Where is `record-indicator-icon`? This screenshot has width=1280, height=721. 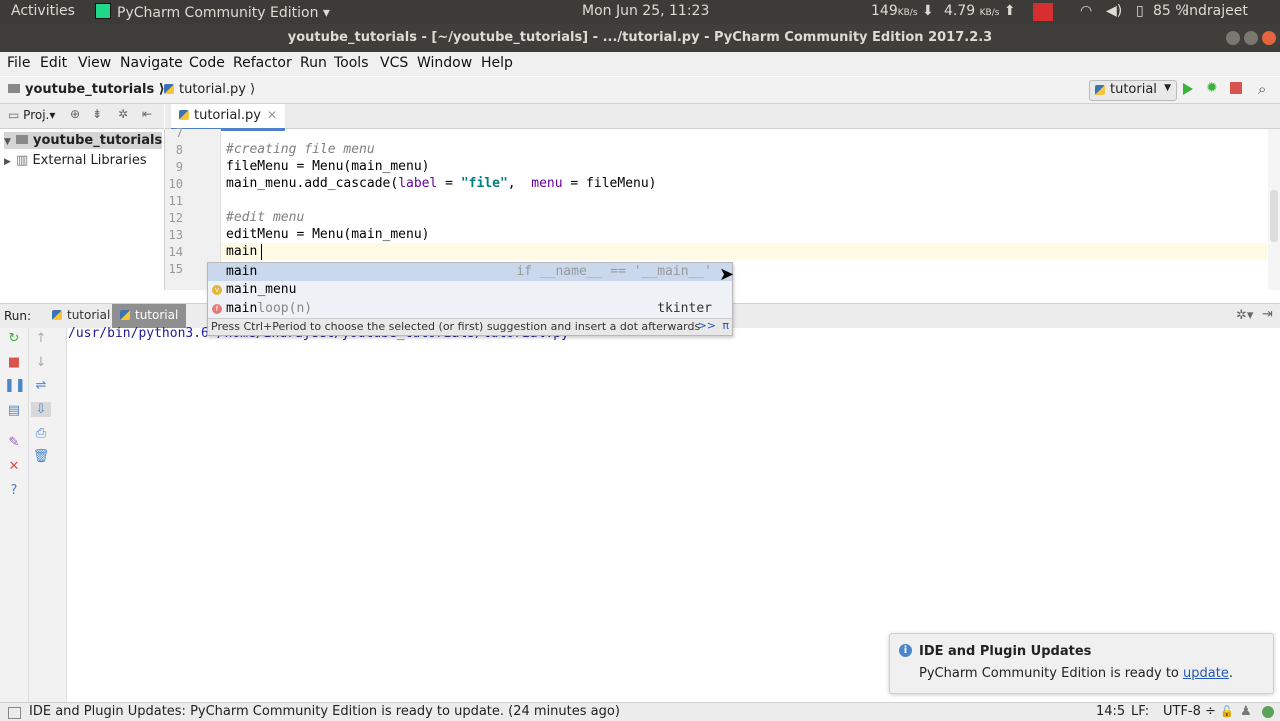 record-indicator-icon is located at coordinates (1043, 12).